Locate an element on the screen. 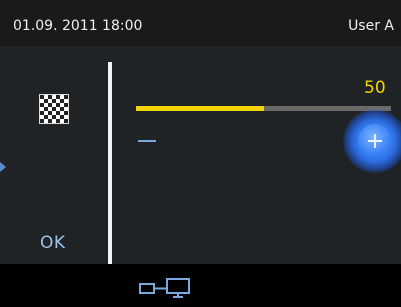 Image resolution: width=401 pixels, height=307 pixels. datetime-label: 01.09. 2011 18:00 is located at coordinates (78, 26).